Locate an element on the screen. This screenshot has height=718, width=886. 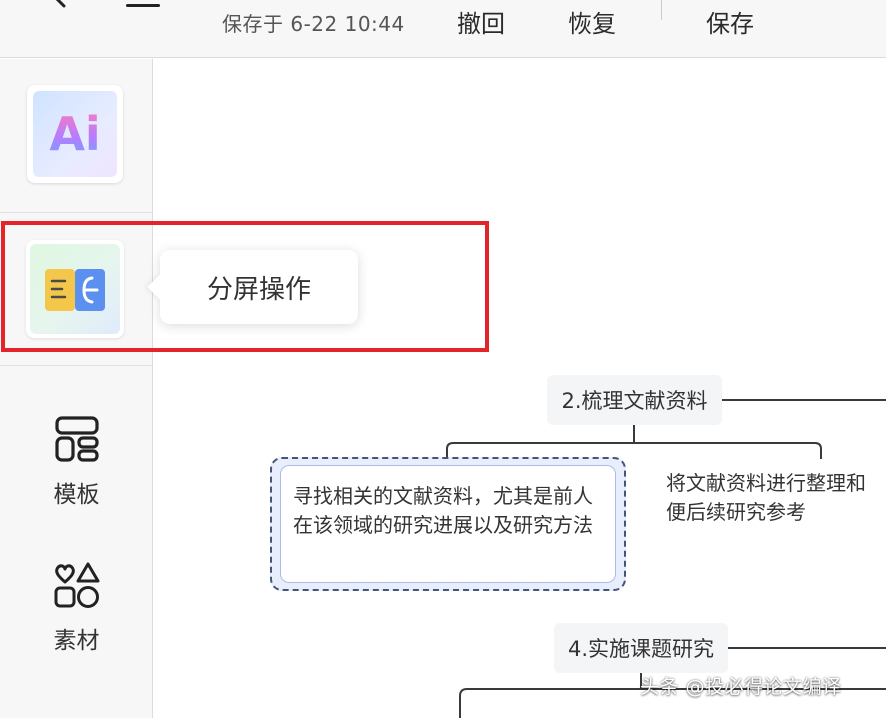
toolbar-divider is located at coordinates (661, 10).